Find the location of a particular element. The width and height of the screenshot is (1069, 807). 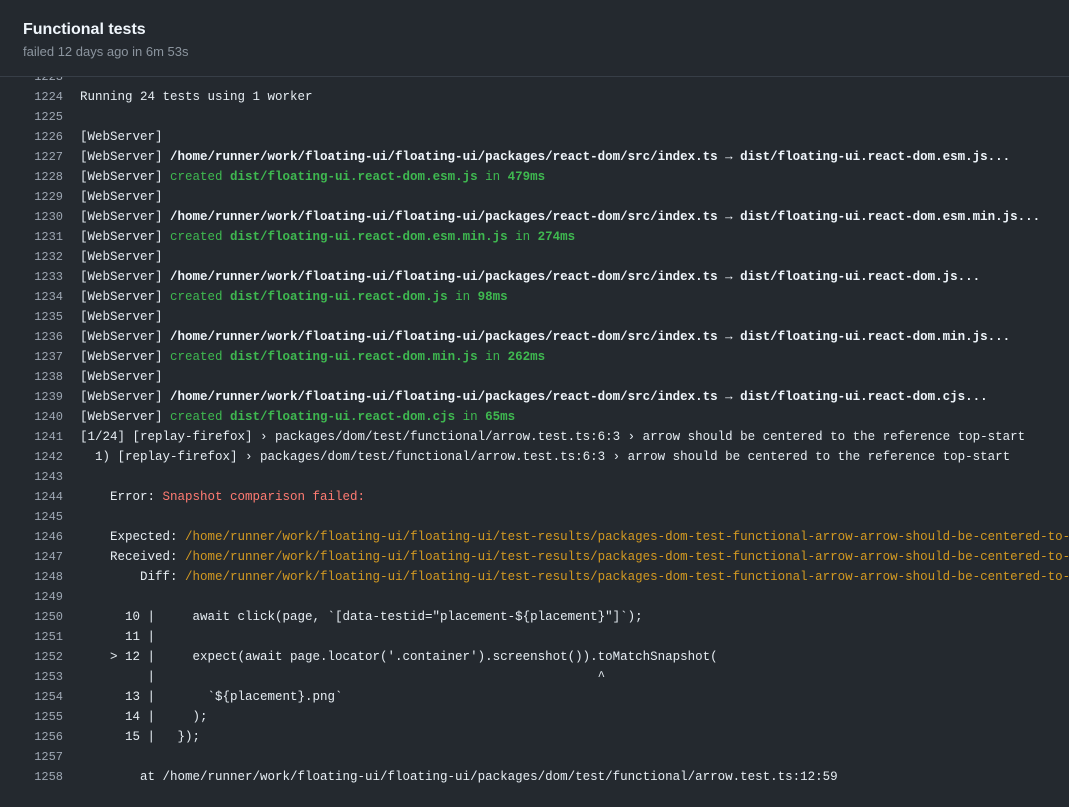

line-number: 1239 is located at coordinates (31, 397).